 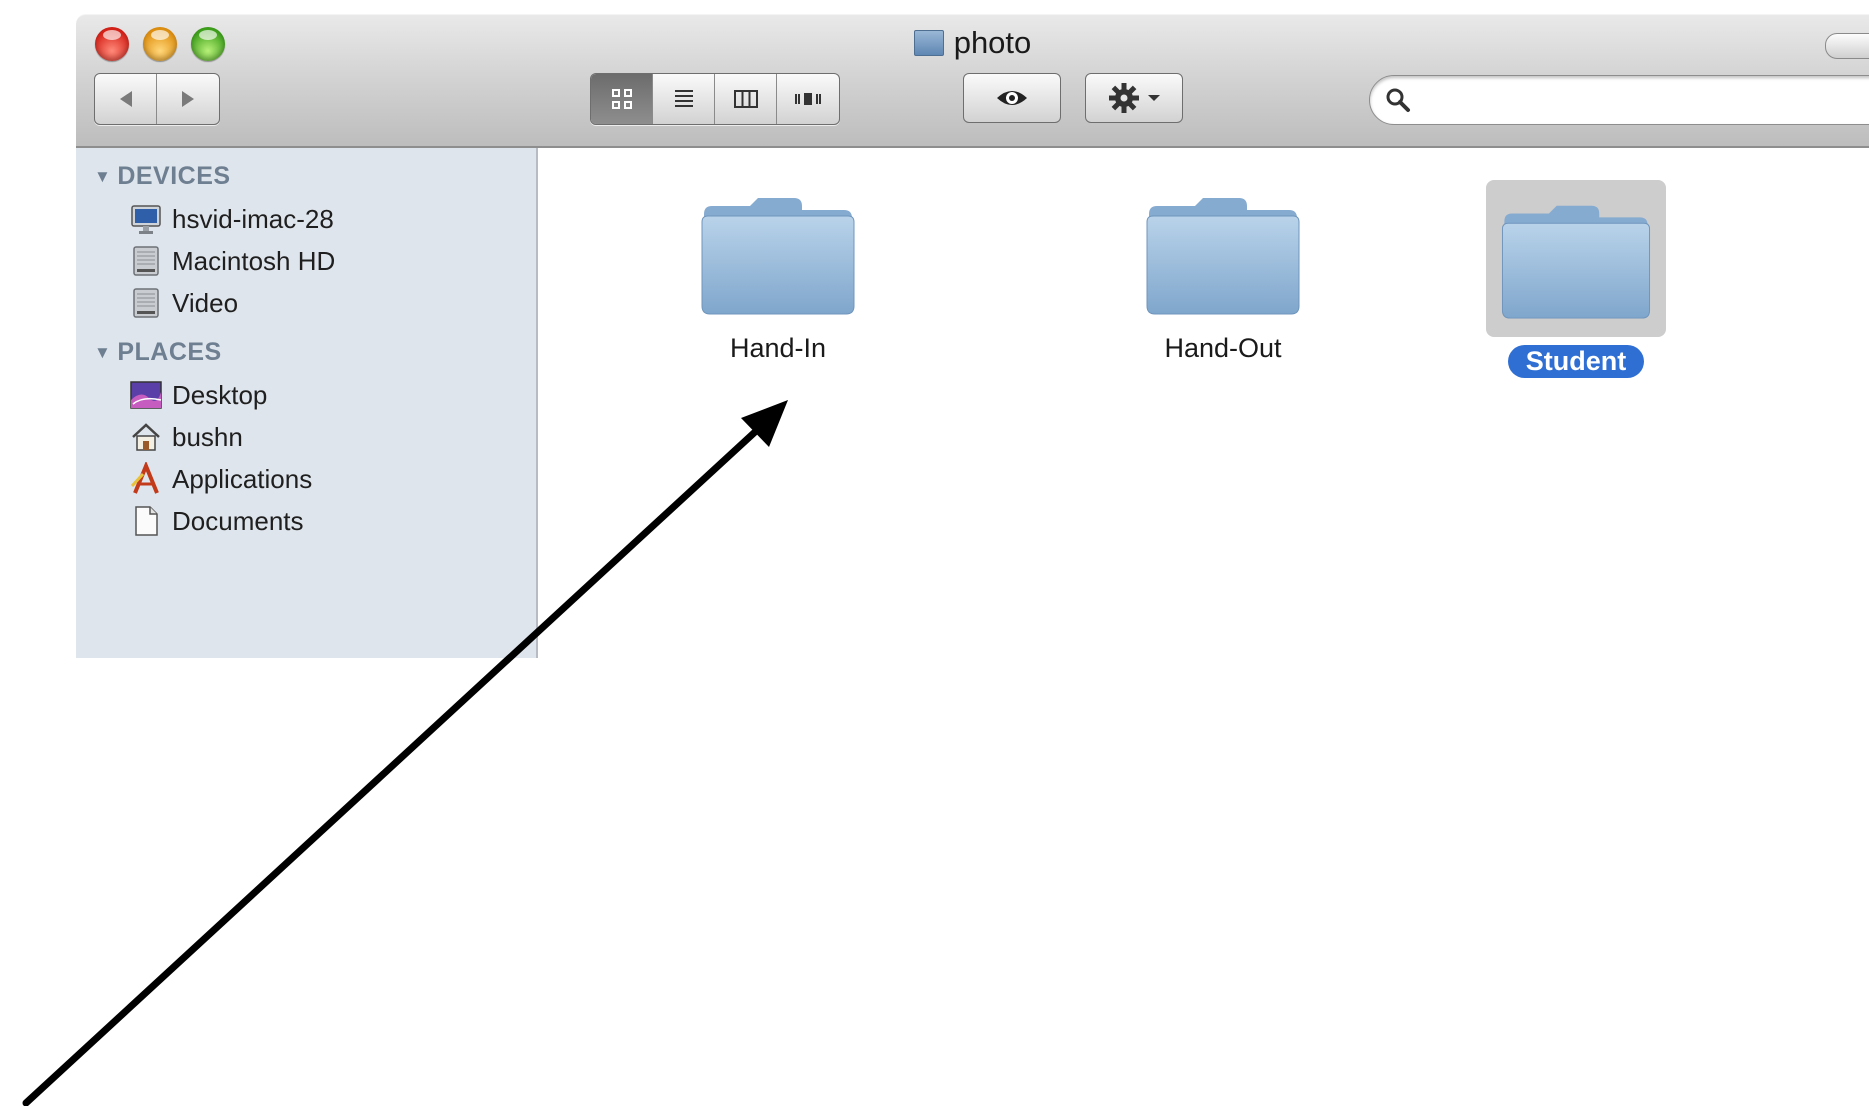 What do you see at coordinates (1223, 348) in the screenshot?
I see `folder-label: Hand-Out` at bounding box center [1223, 348].